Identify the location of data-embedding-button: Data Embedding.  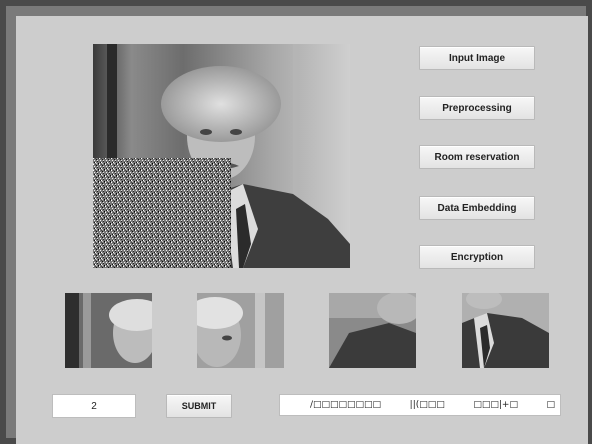
(477, 208).